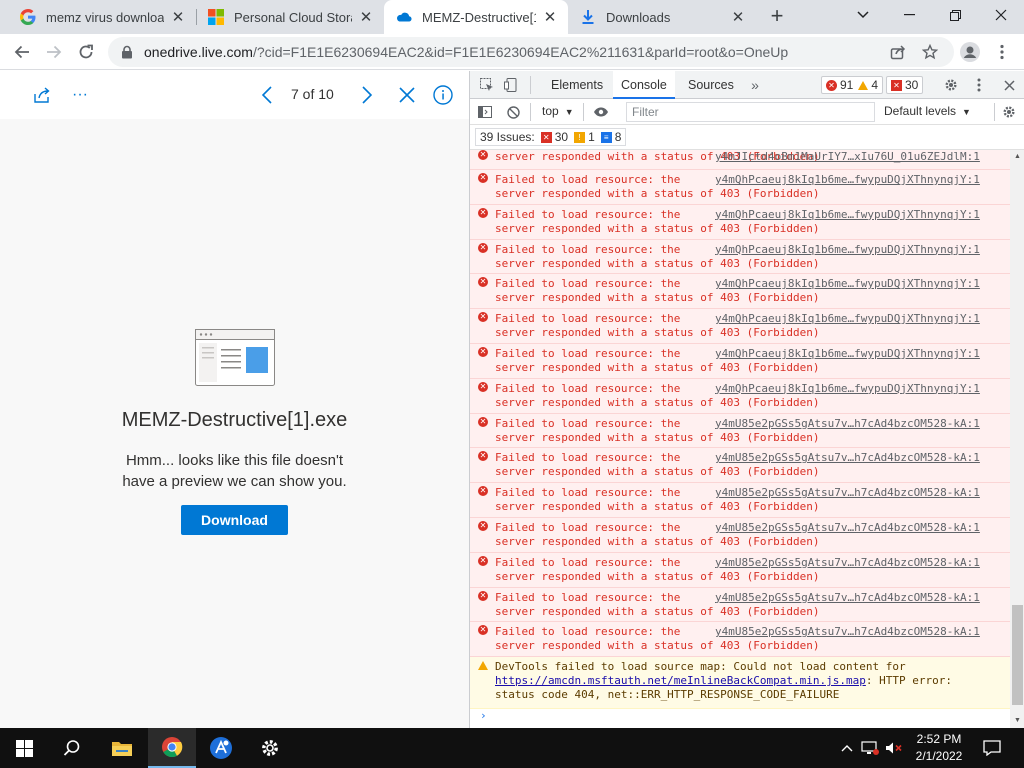 The image size is (1024, 768). What do you see at coordinates (80, 95) in the screenshot?
I see `more-options-icon: ···` at bounding box center [80, 95].